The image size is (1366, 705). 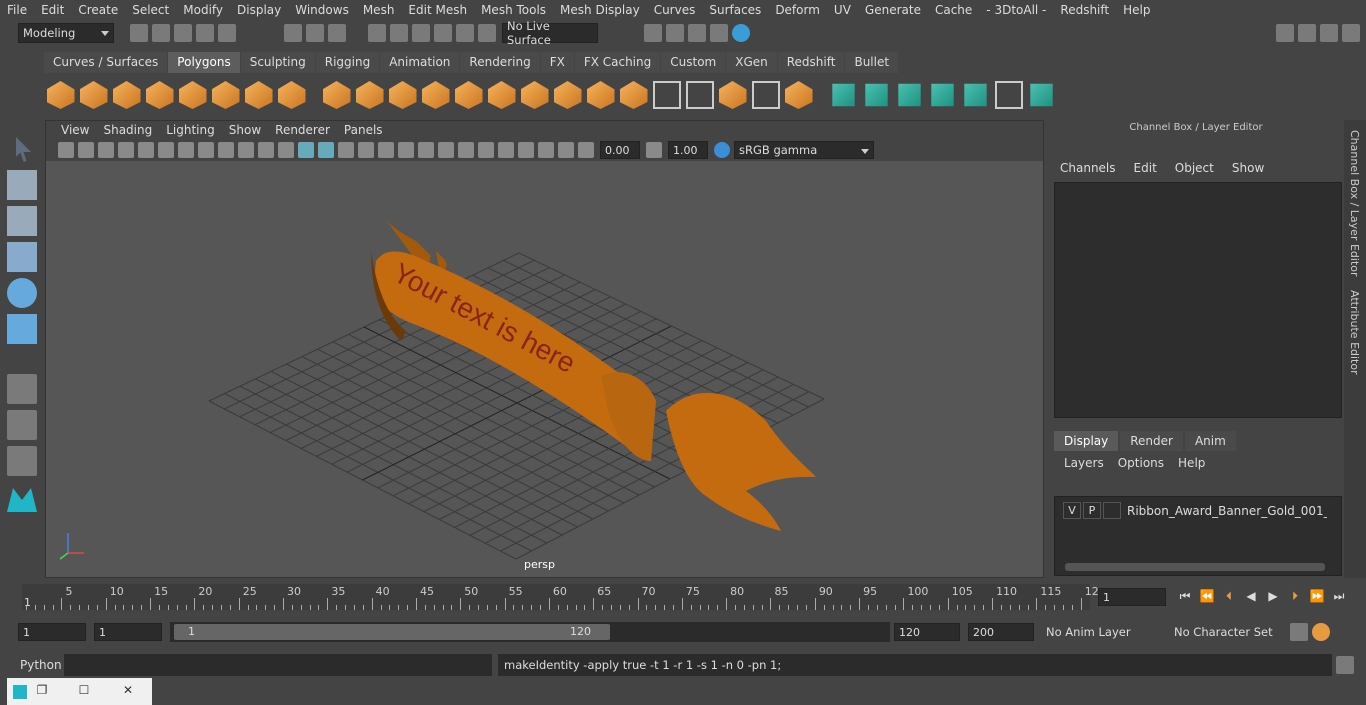 I want to click on menu-item: Select, so click(x=150, y=10).